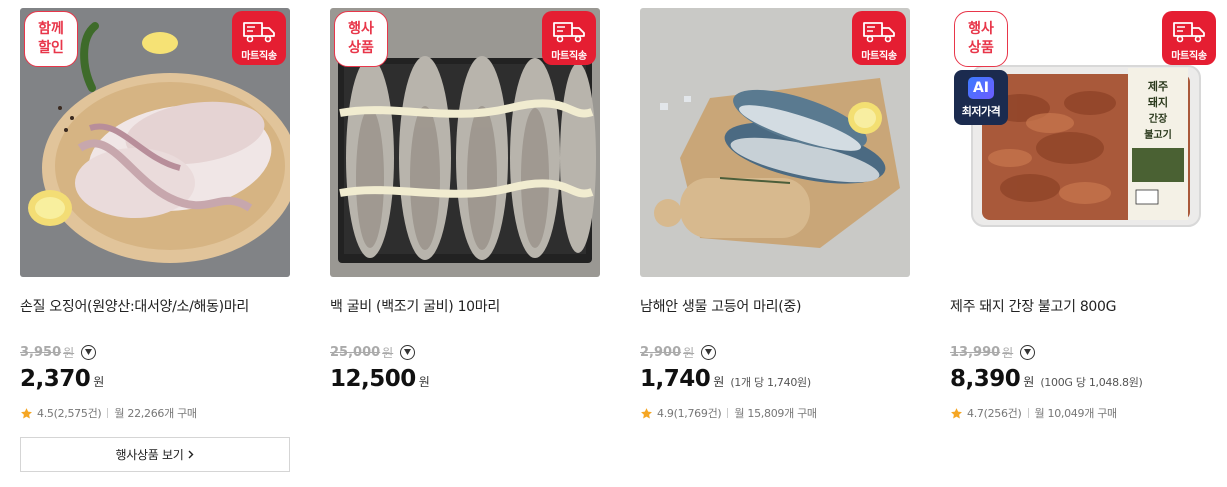 This screenshot has width=1227, height=487. I want to click on rating-value: 4.7(256건), so click(994, 413).